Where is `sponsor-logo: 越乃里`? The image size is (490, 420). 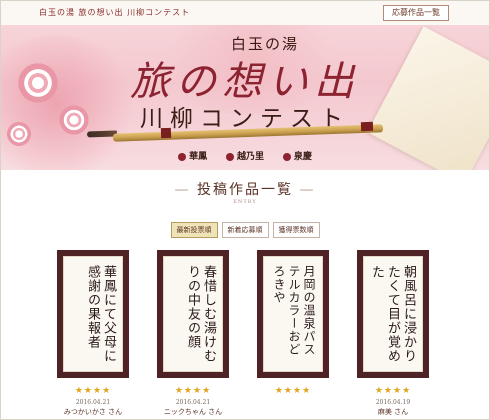
sponsor-logo: 越乃里 is located at coordinates (244, 157).